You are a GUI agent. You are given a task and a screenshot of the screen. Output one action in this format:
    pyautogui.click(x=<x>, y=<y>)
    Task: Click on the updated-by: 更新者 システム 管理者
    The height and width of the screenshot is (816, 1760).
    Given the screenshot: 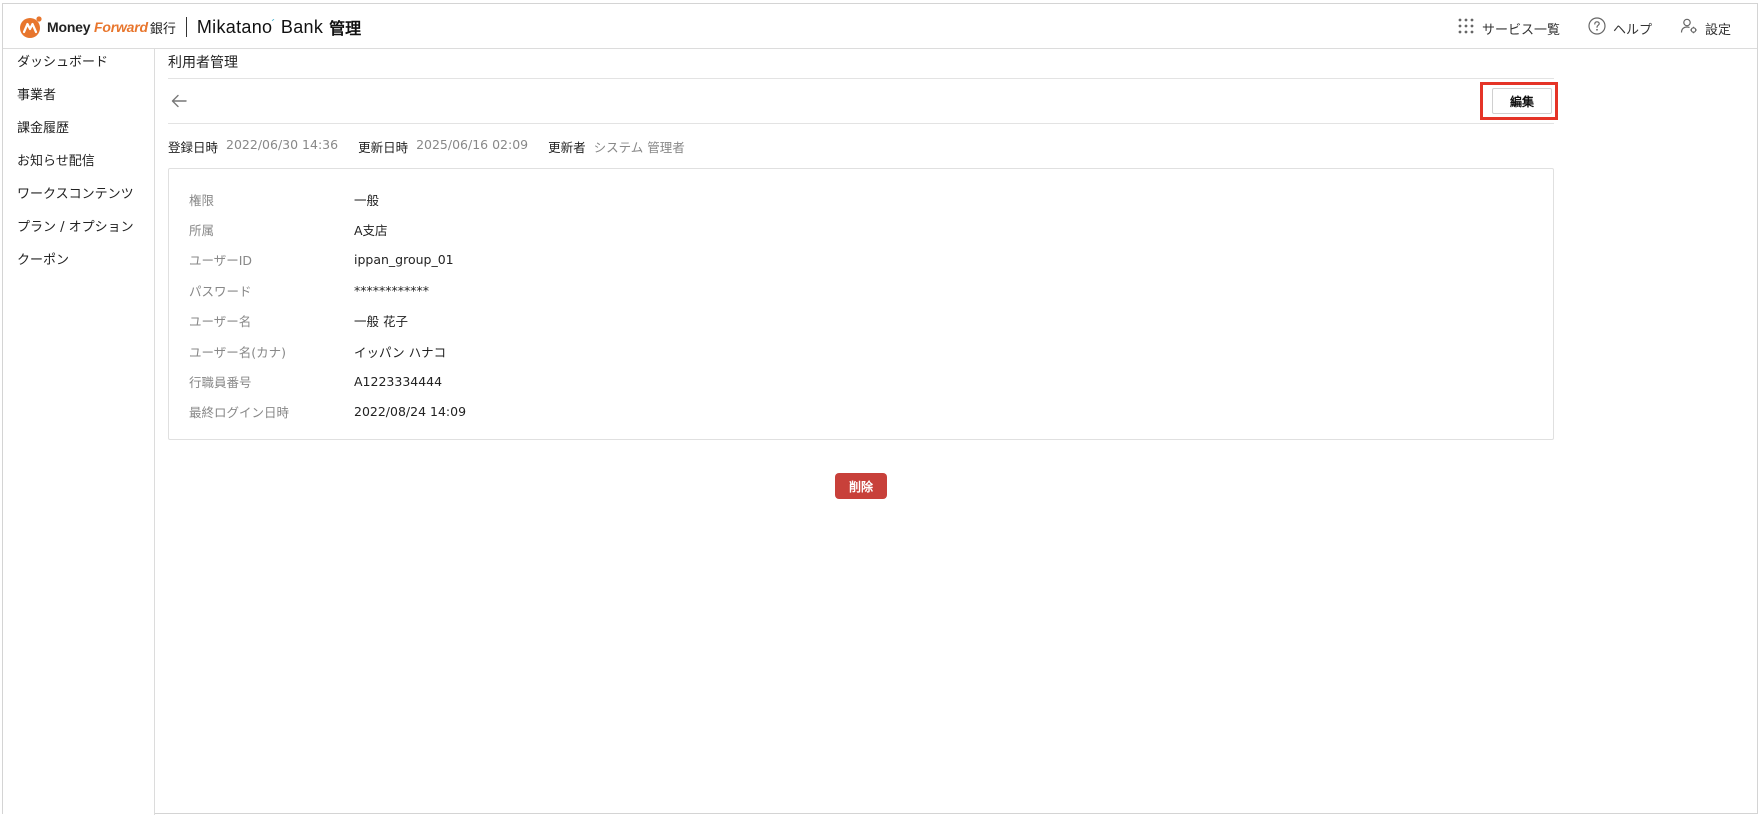 What is the action you would take?
    pyautogui.click(x=616, y=146)
    